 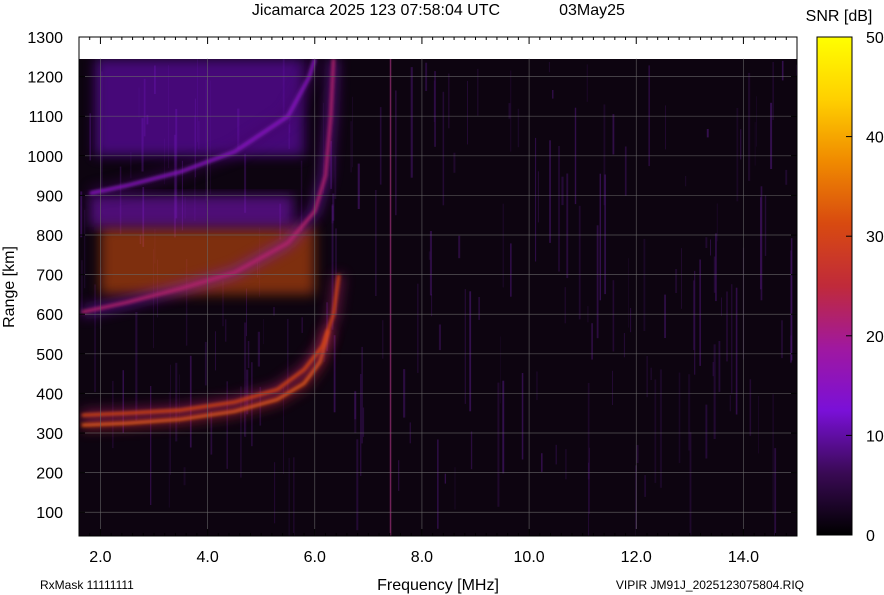 I want to click on x-axis-label: Frequency [MHz], so click(x=438, y=585).